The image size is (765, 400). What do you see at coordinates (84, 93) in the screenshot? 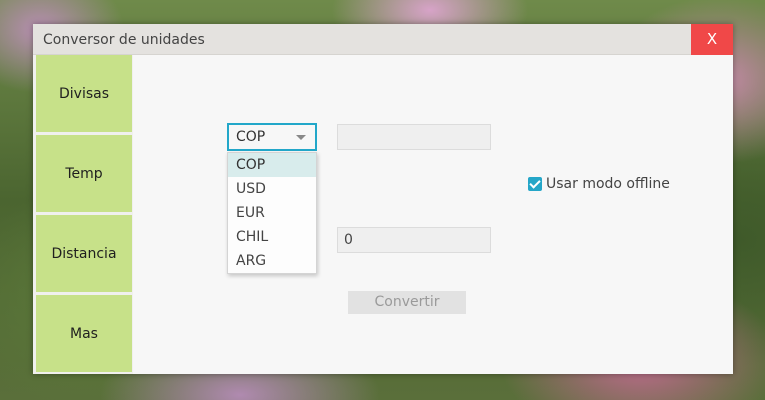
I see `sidebar-item-divisas: Divisas` at bounding box center [84, 93].